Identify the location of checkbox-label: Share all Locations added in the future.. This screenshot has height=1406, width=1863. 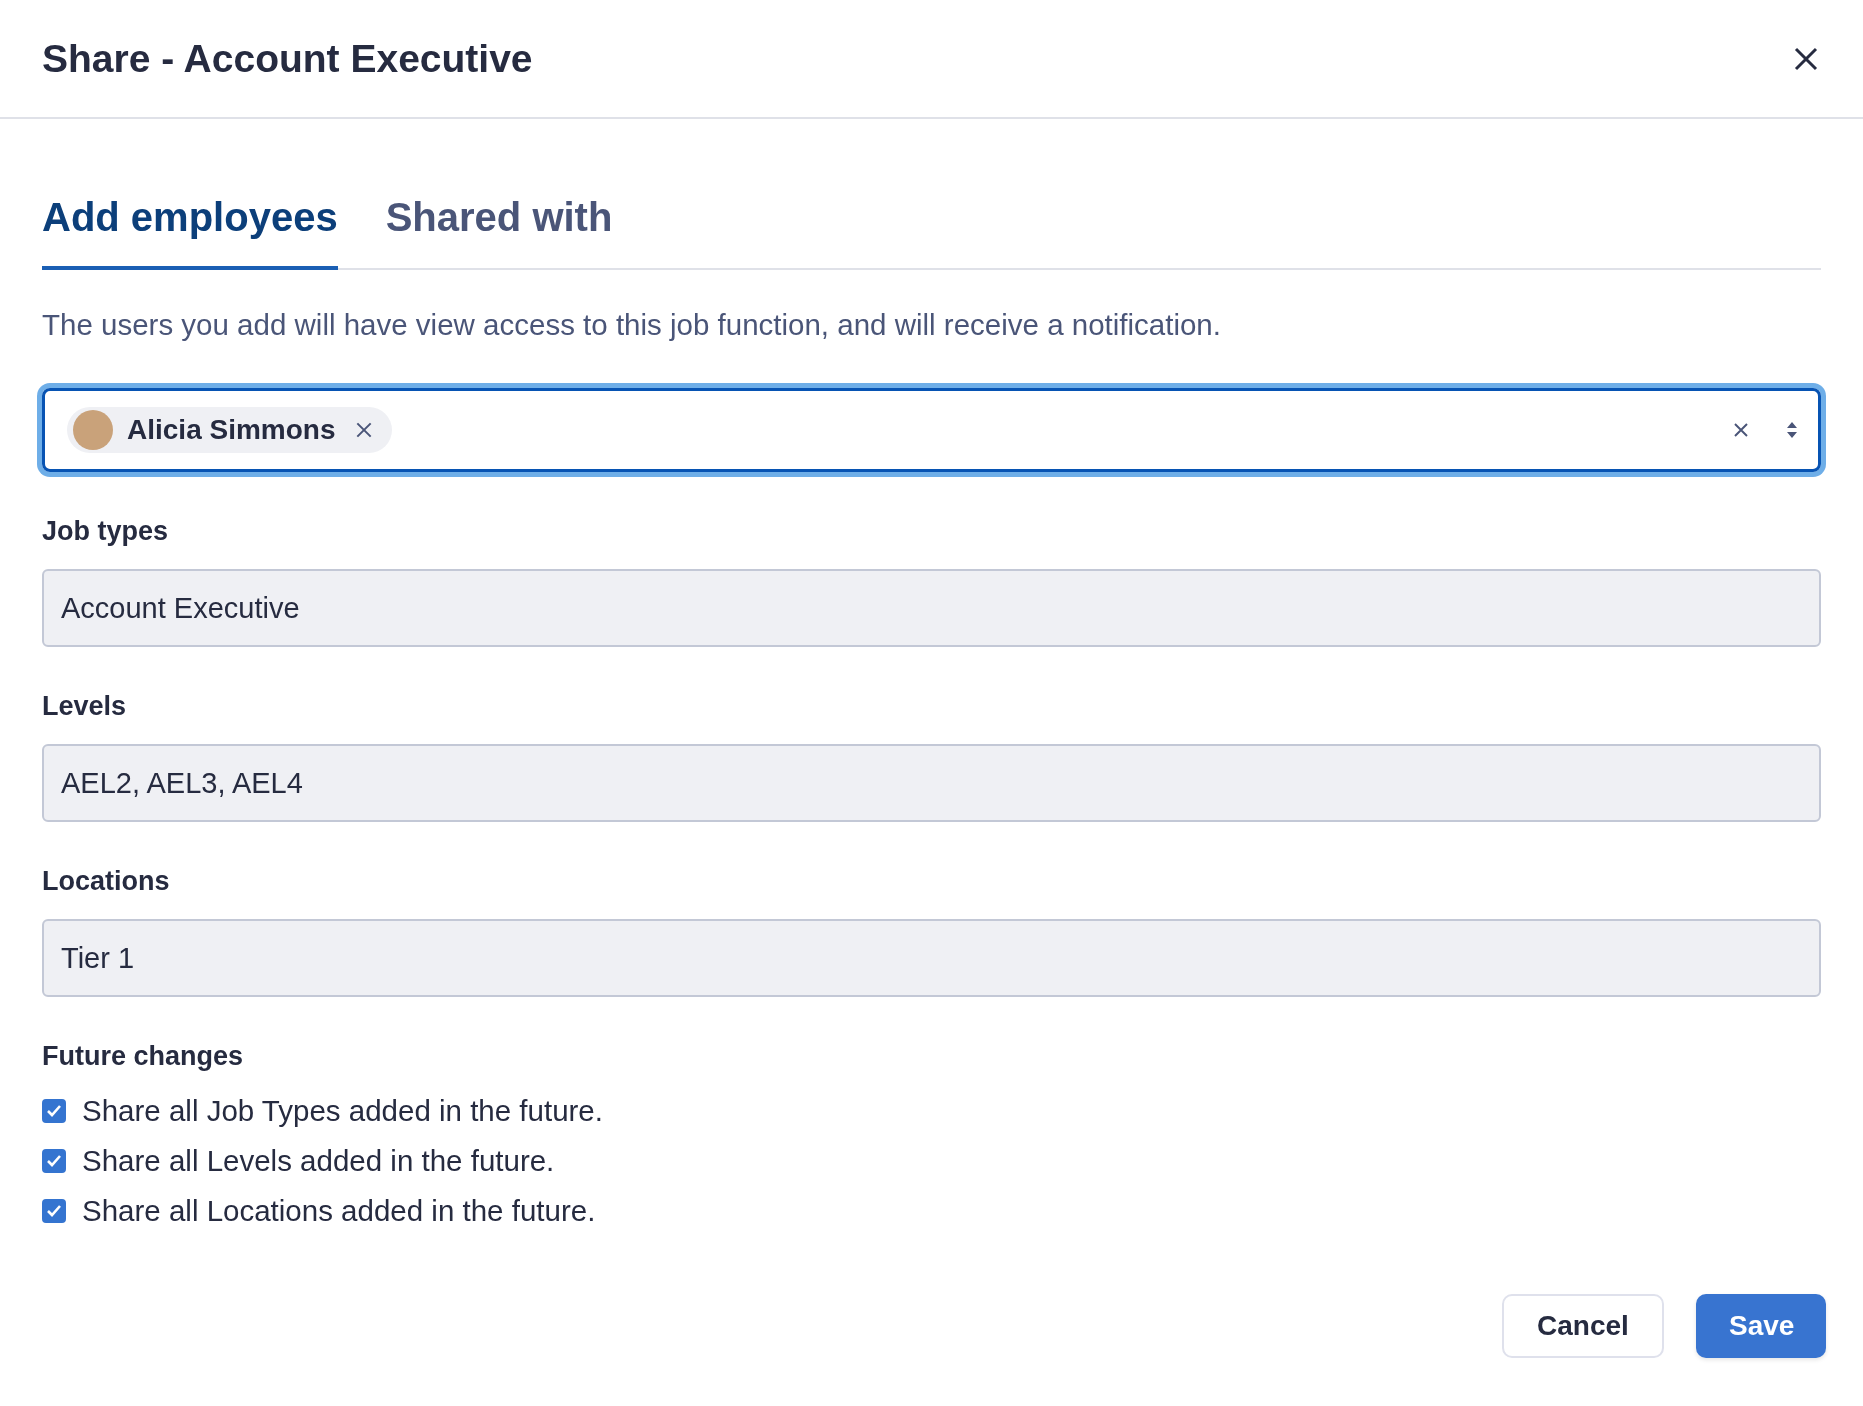
(339, 1211).